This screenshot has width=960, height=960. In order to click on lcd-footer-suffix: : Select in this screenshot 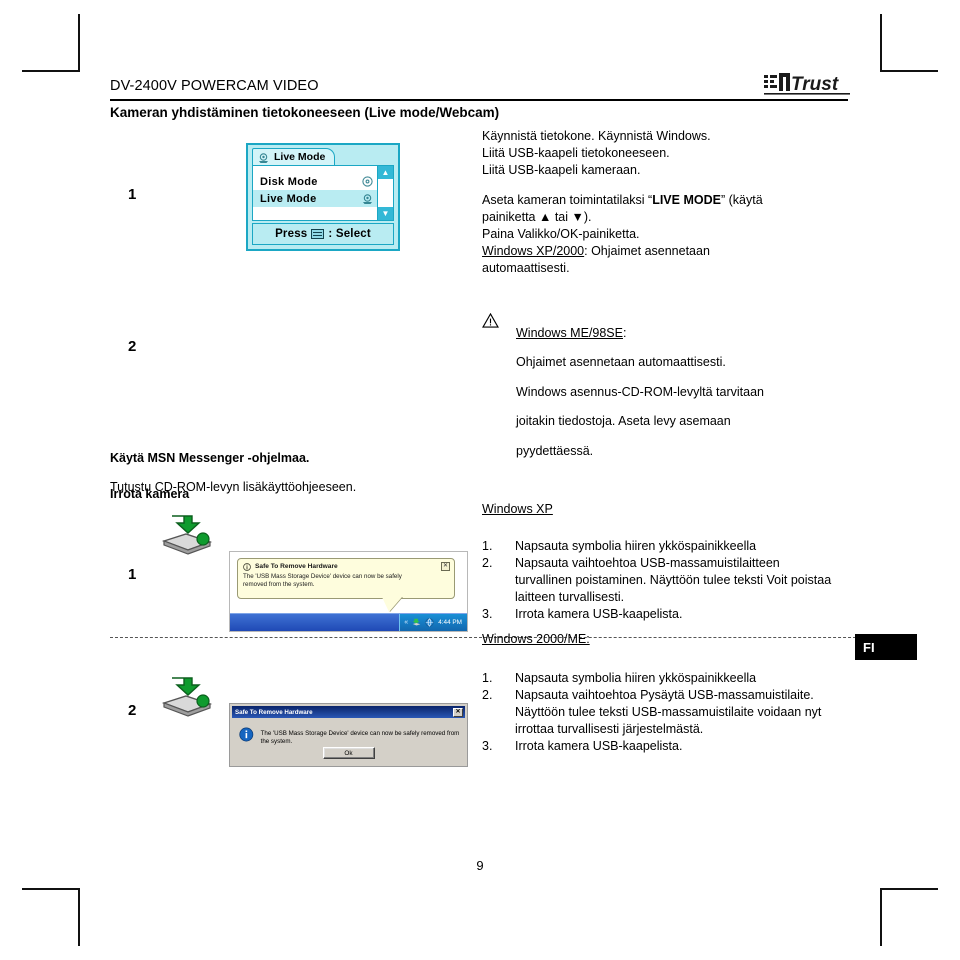, I will do `click(349, 234)`.